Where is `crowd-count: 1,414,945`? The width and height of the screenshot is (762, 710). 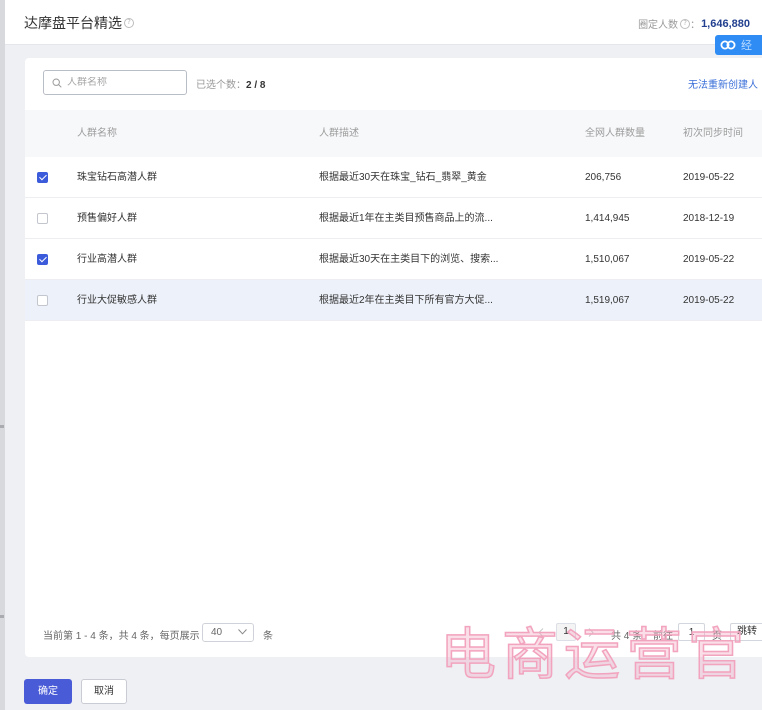
crowd-count: 1,414,945 is located at coordinates (607, 218).